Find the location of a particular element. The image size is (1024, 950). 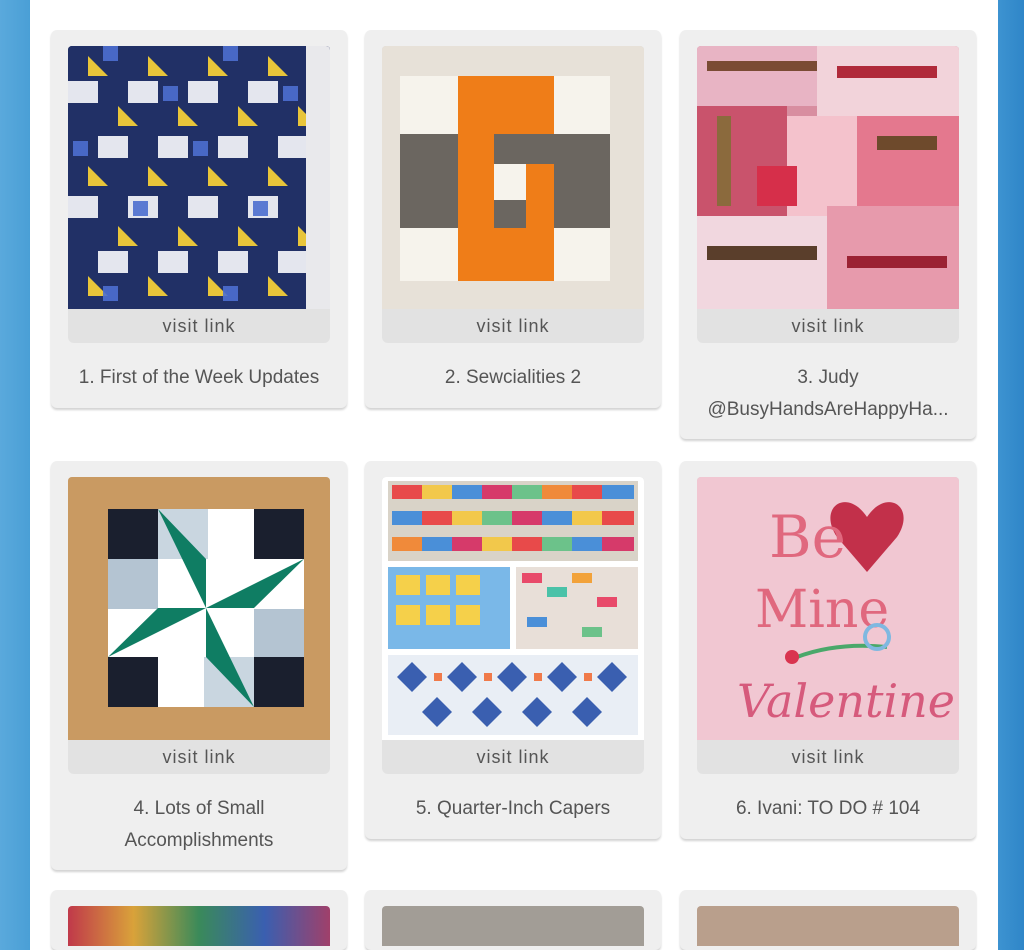

thumbnail-scrap-blocks is located at coordinates (828, 177).